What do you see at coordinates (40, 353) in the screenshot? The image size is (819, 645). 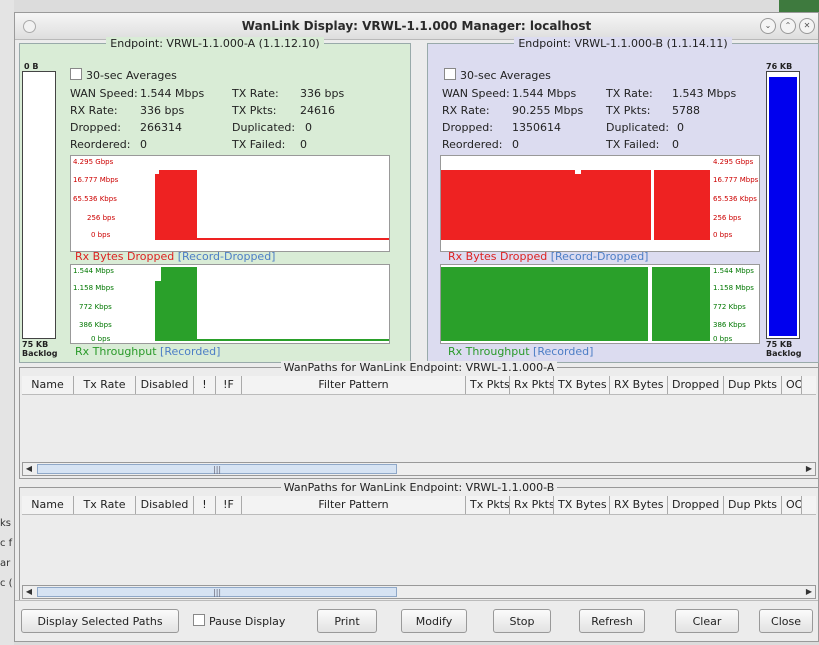 I see `backlog-a-caption: Backlog` at bounding box center [40, 353].